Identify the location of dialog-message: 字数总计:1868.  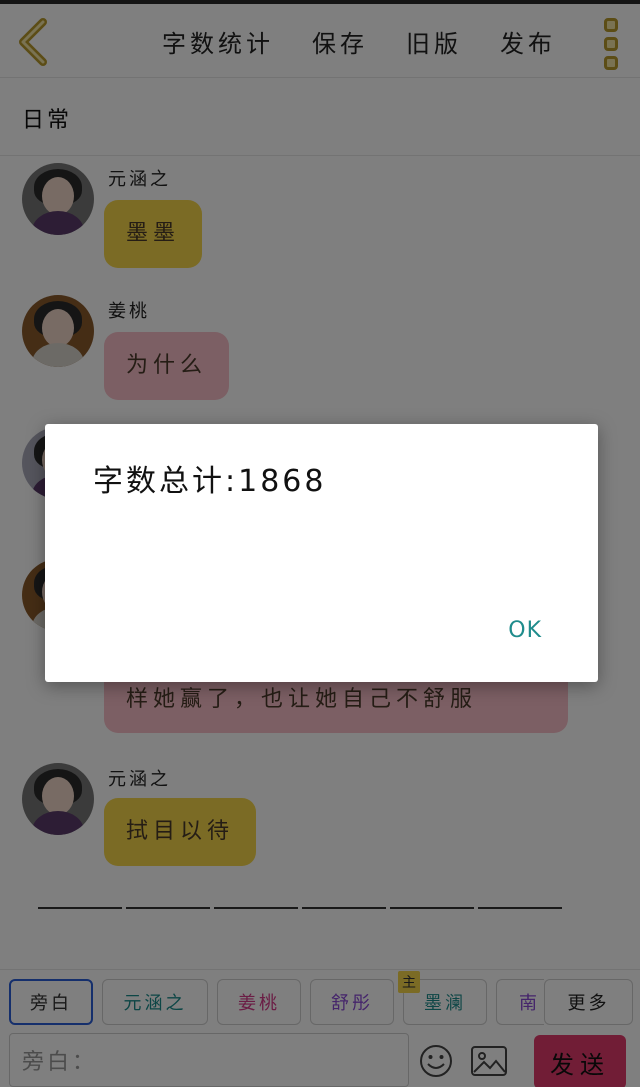
(210, 481).